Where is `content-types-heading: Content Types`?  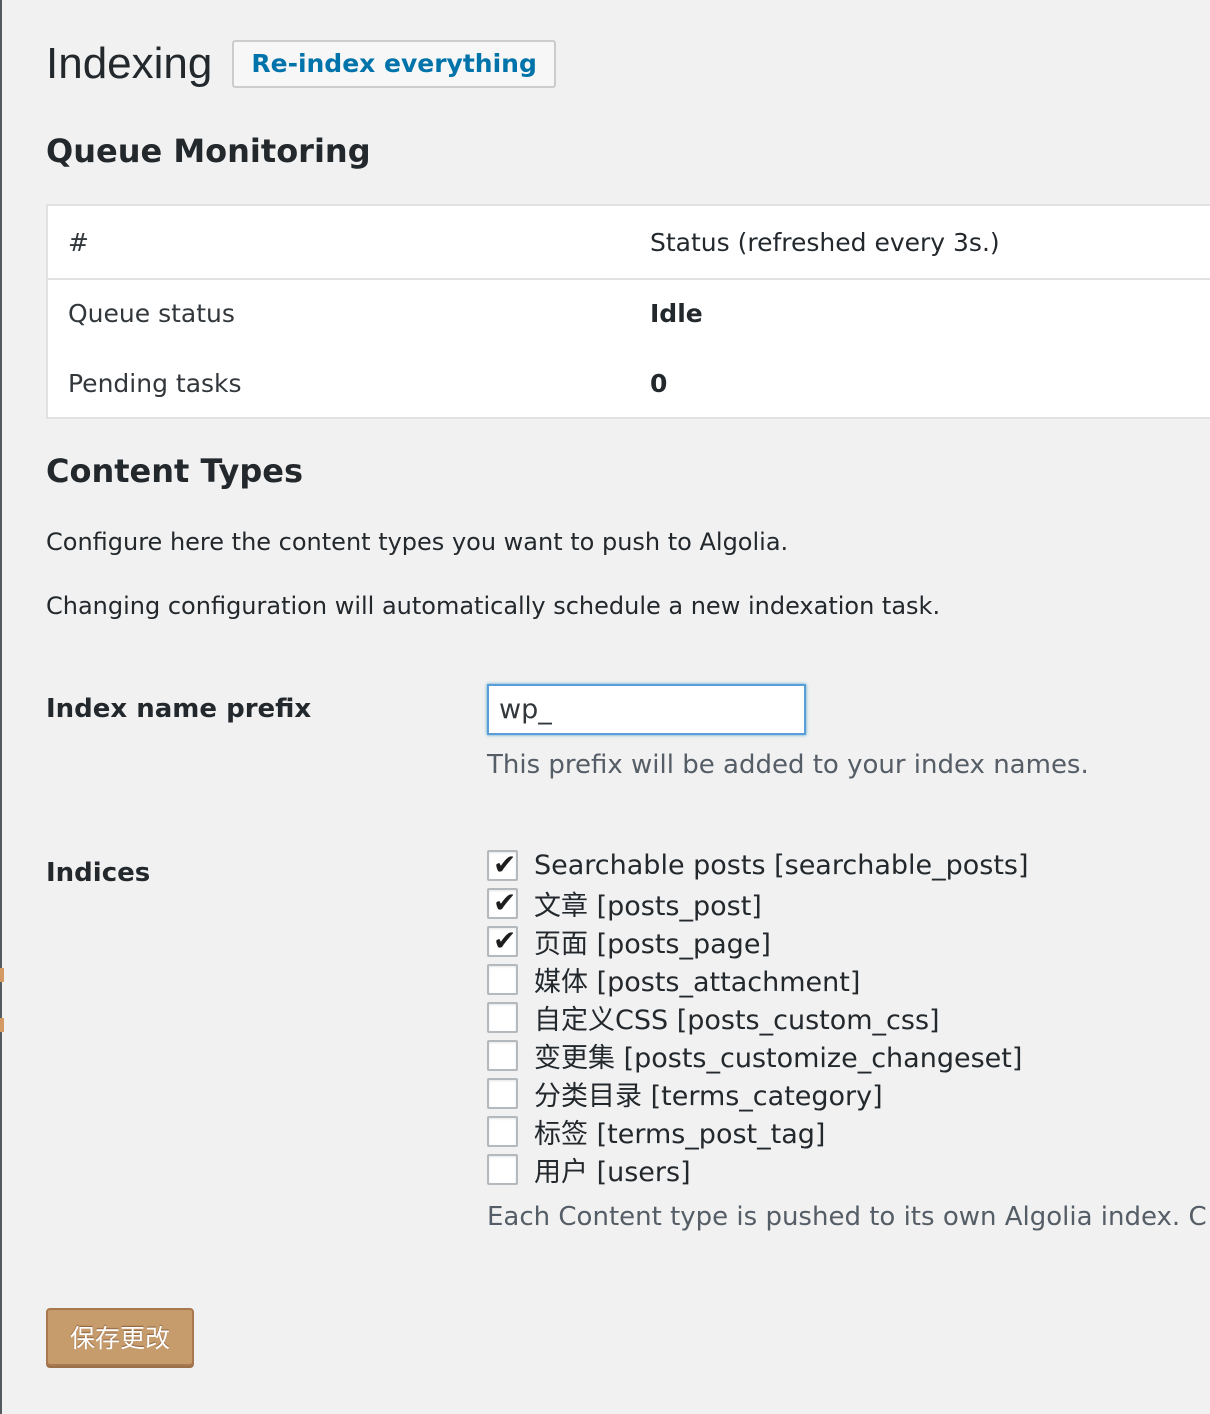 content-types-heading: Content Types is located at coordinates (175, 471).